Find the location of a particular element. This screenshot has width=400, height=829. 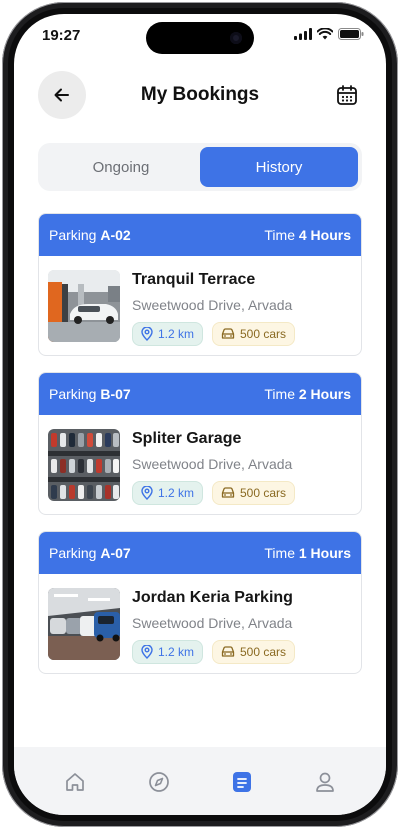

duration-info: Time 2 Hours is located at coordinates (307, 394).